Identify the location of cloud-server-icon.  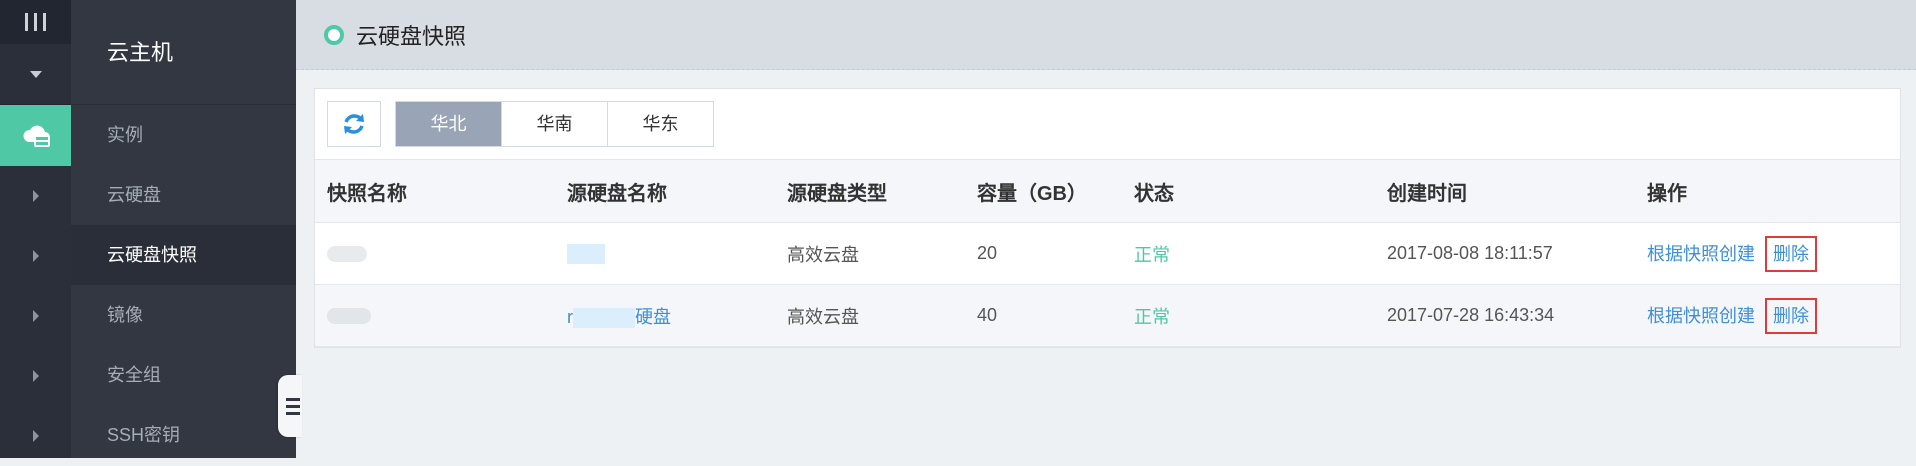
(36, 136).